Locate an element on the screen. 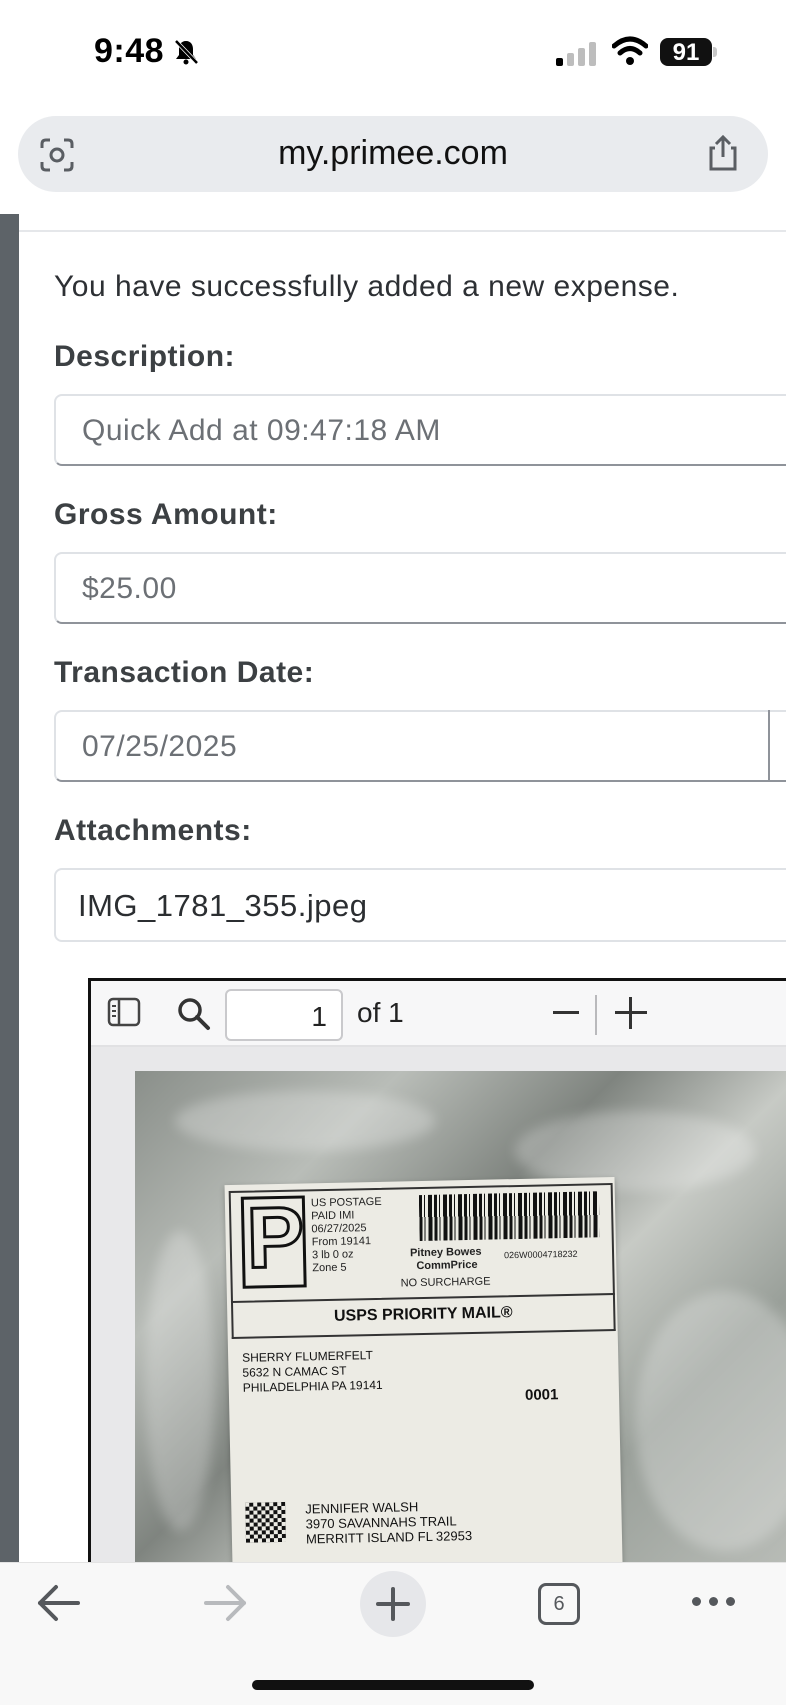  postage-barcode is located at coordinates (509, 1216).